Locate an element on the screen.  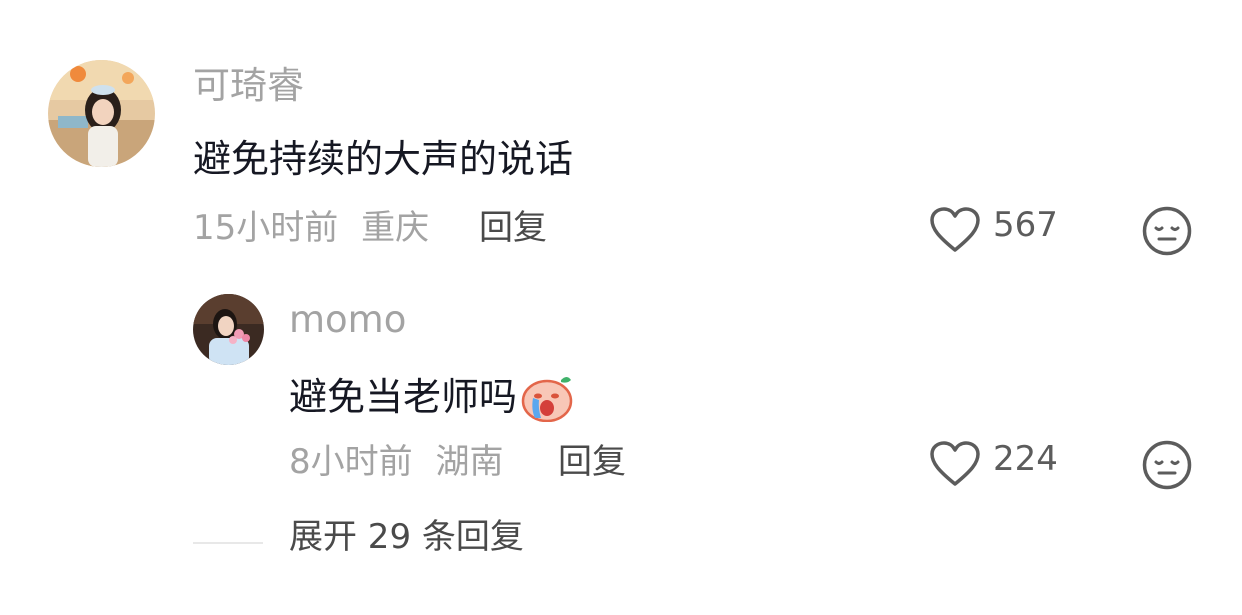
expand-replies-button: 展开 29 条回复 is located at coordinates (406, 537).